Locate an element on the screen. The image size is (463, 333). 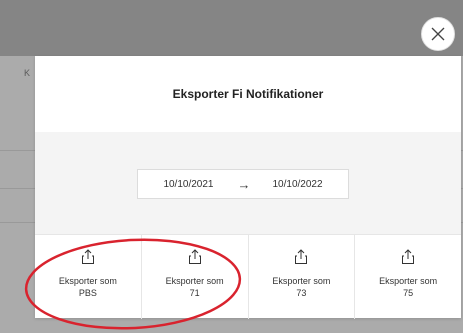
close-icon is located at coordinates (438, 34).